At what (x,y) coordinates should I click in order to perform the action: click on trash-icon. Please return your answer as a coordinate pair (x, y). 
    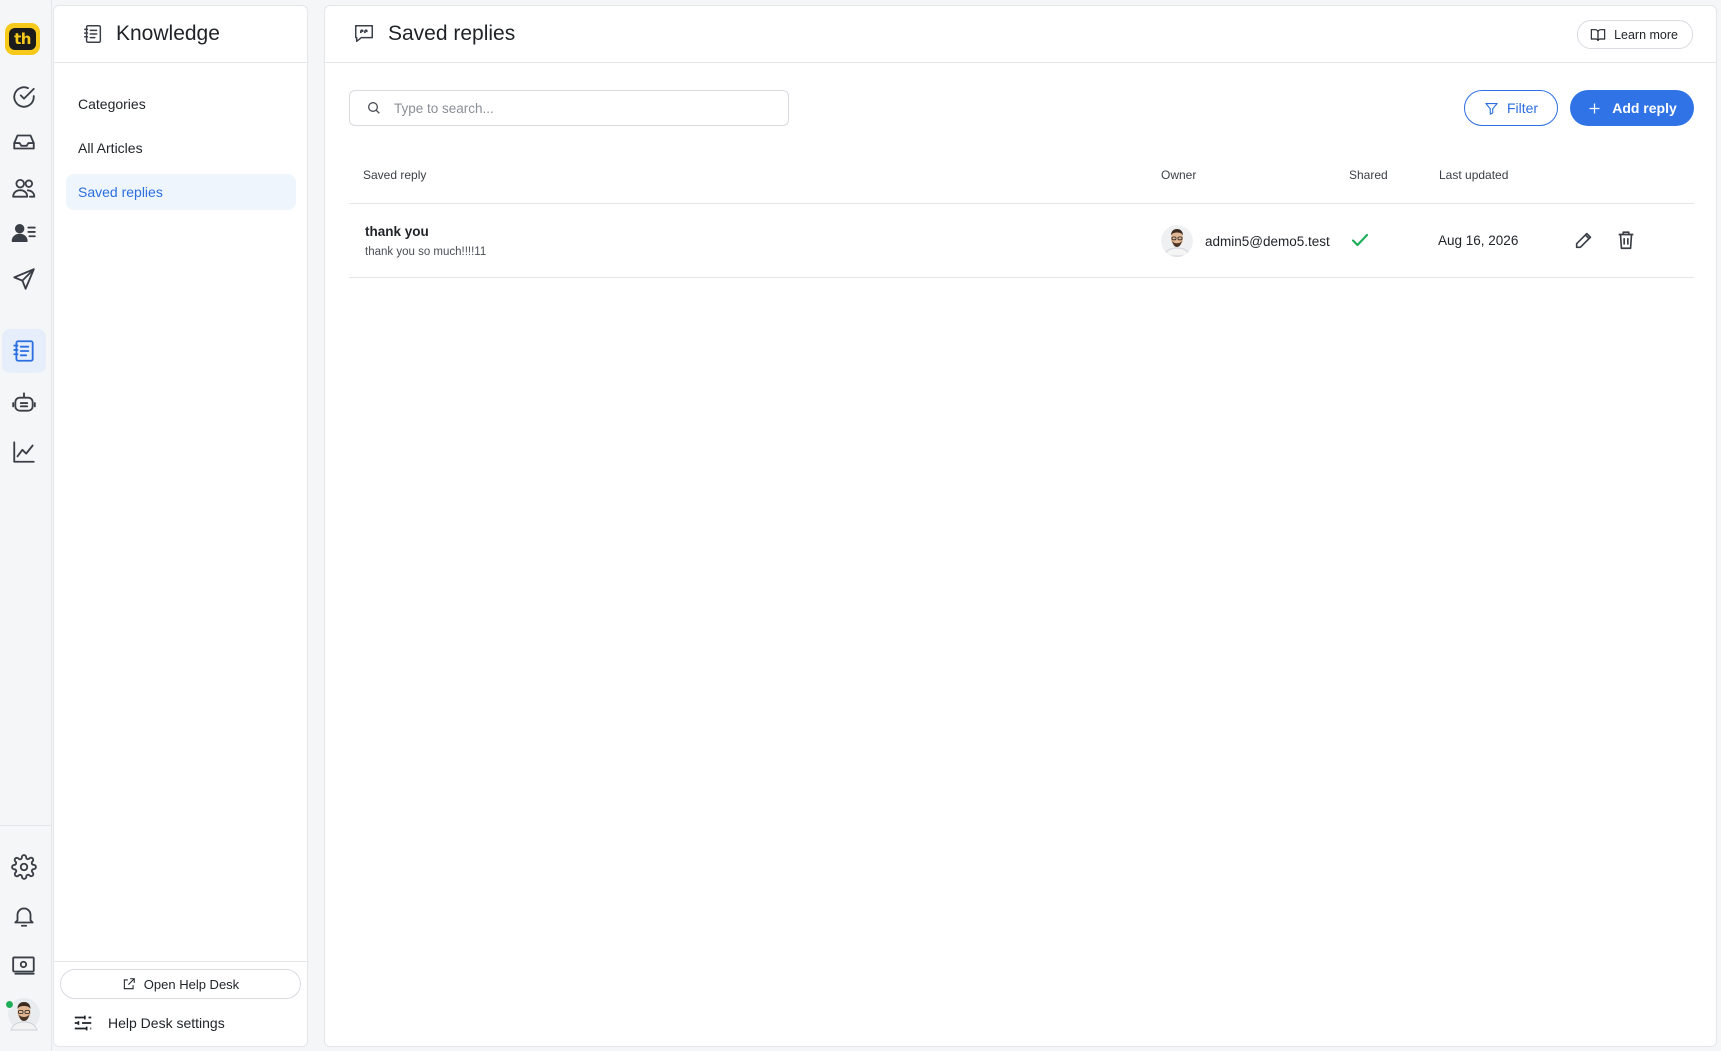
    Looking at the image, I should click on (1626, 240).